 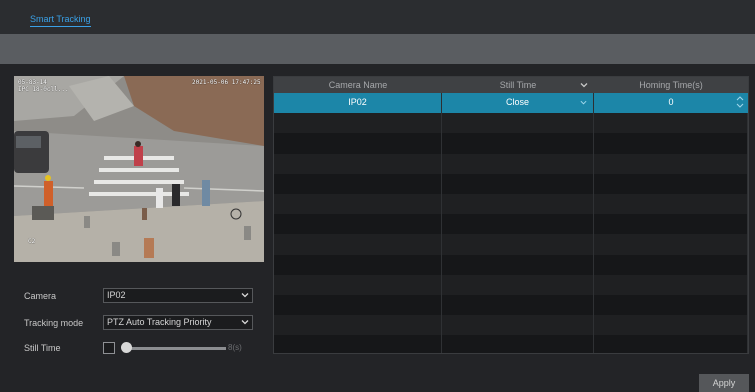 What do you see at coordinates (358, 85) in the screenshot?
I see `column-camera-name: Camera Name` at bounding box center [358, 85].